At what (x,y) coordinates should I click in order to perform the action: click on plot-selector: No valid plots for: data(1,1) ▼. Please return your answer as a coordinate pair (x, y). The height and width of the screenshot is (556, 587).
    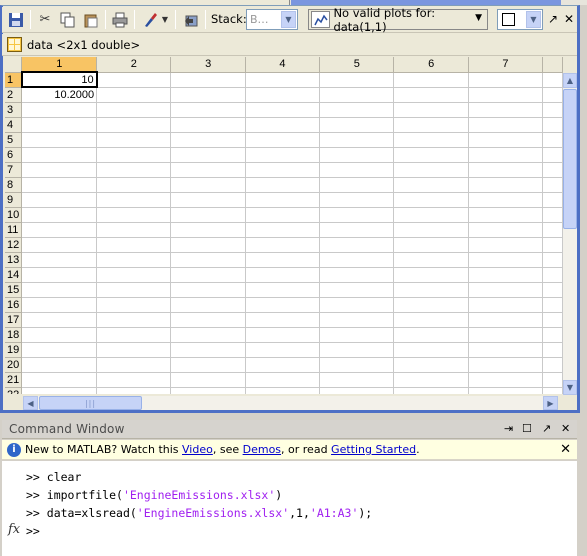
    Looking at the image, I should click on (398, 20).